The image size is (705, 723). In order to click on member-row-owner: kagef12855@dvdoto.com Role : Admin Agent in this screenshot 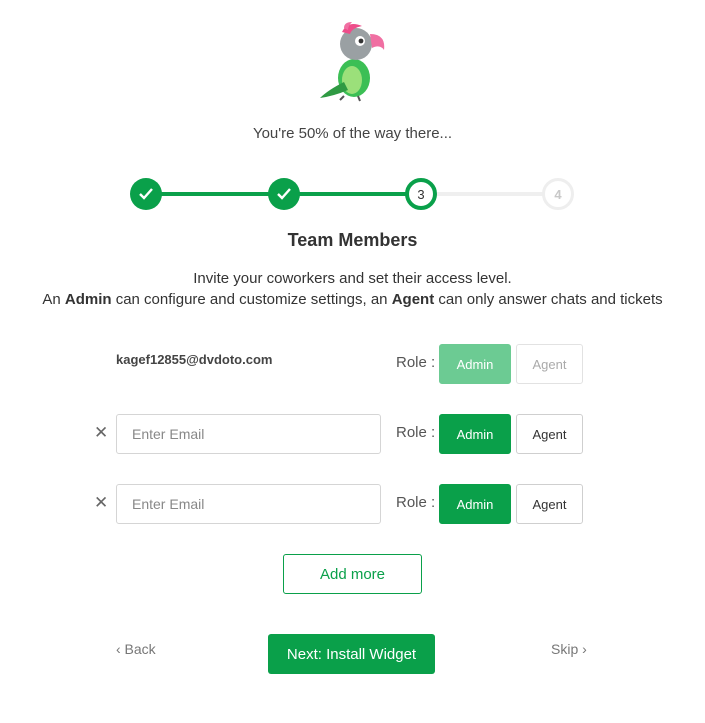, I will do `click(352, 364)`.